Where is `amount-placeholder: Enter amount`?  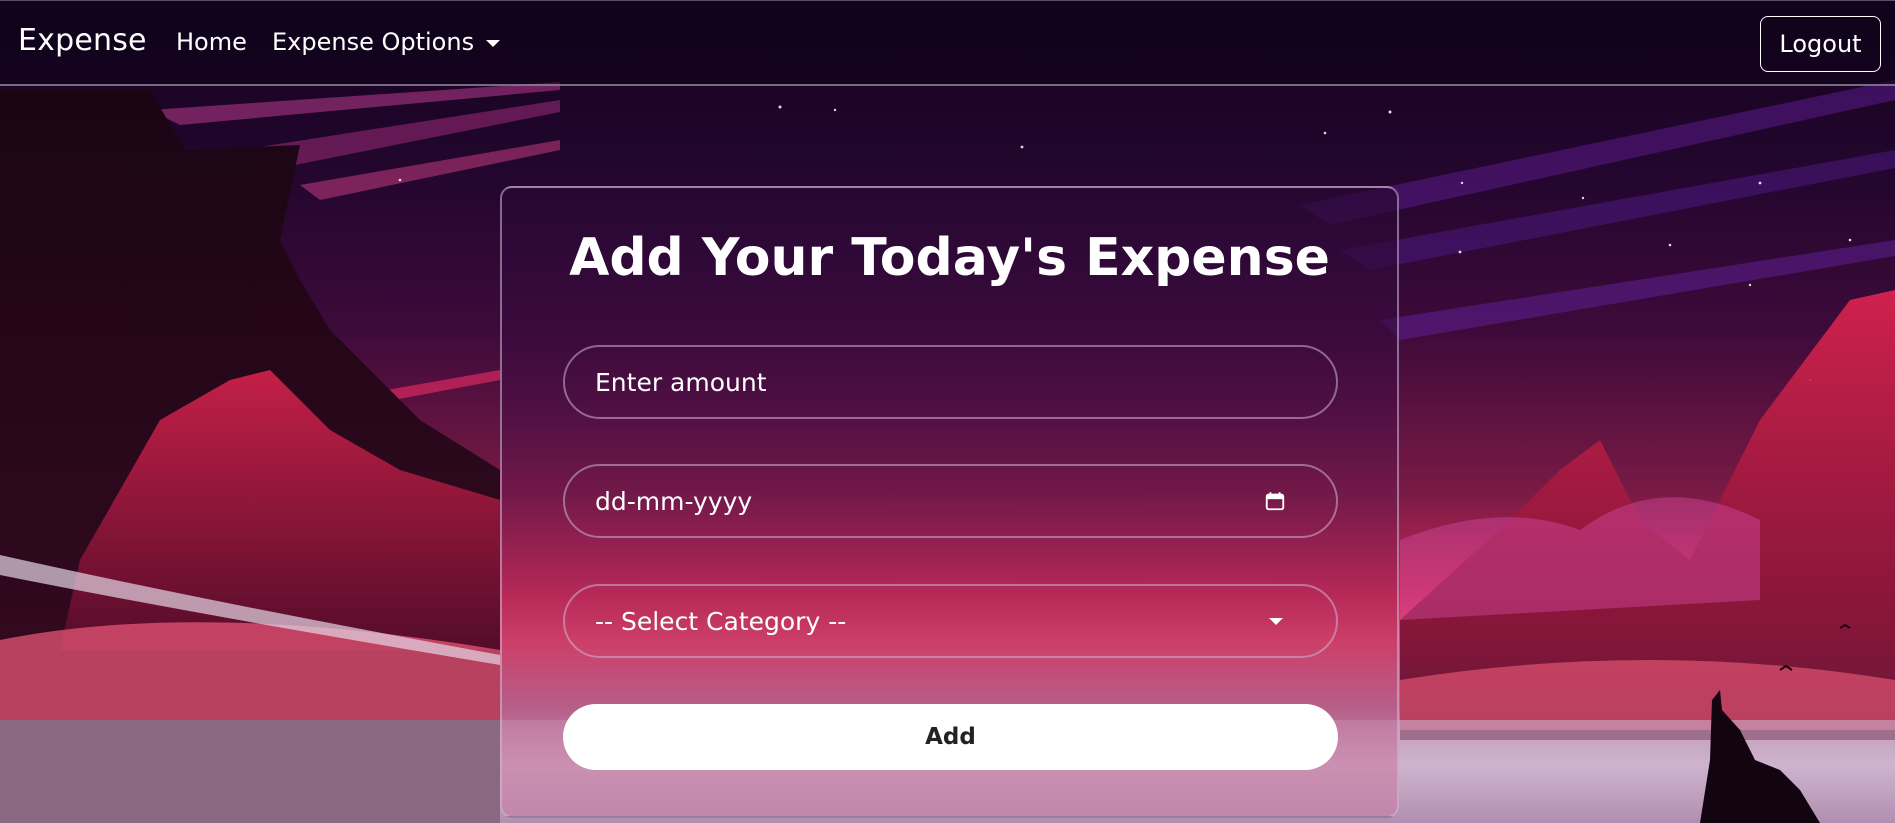
amount-placeholder: Enter amount is located at coordinates (681, 382).